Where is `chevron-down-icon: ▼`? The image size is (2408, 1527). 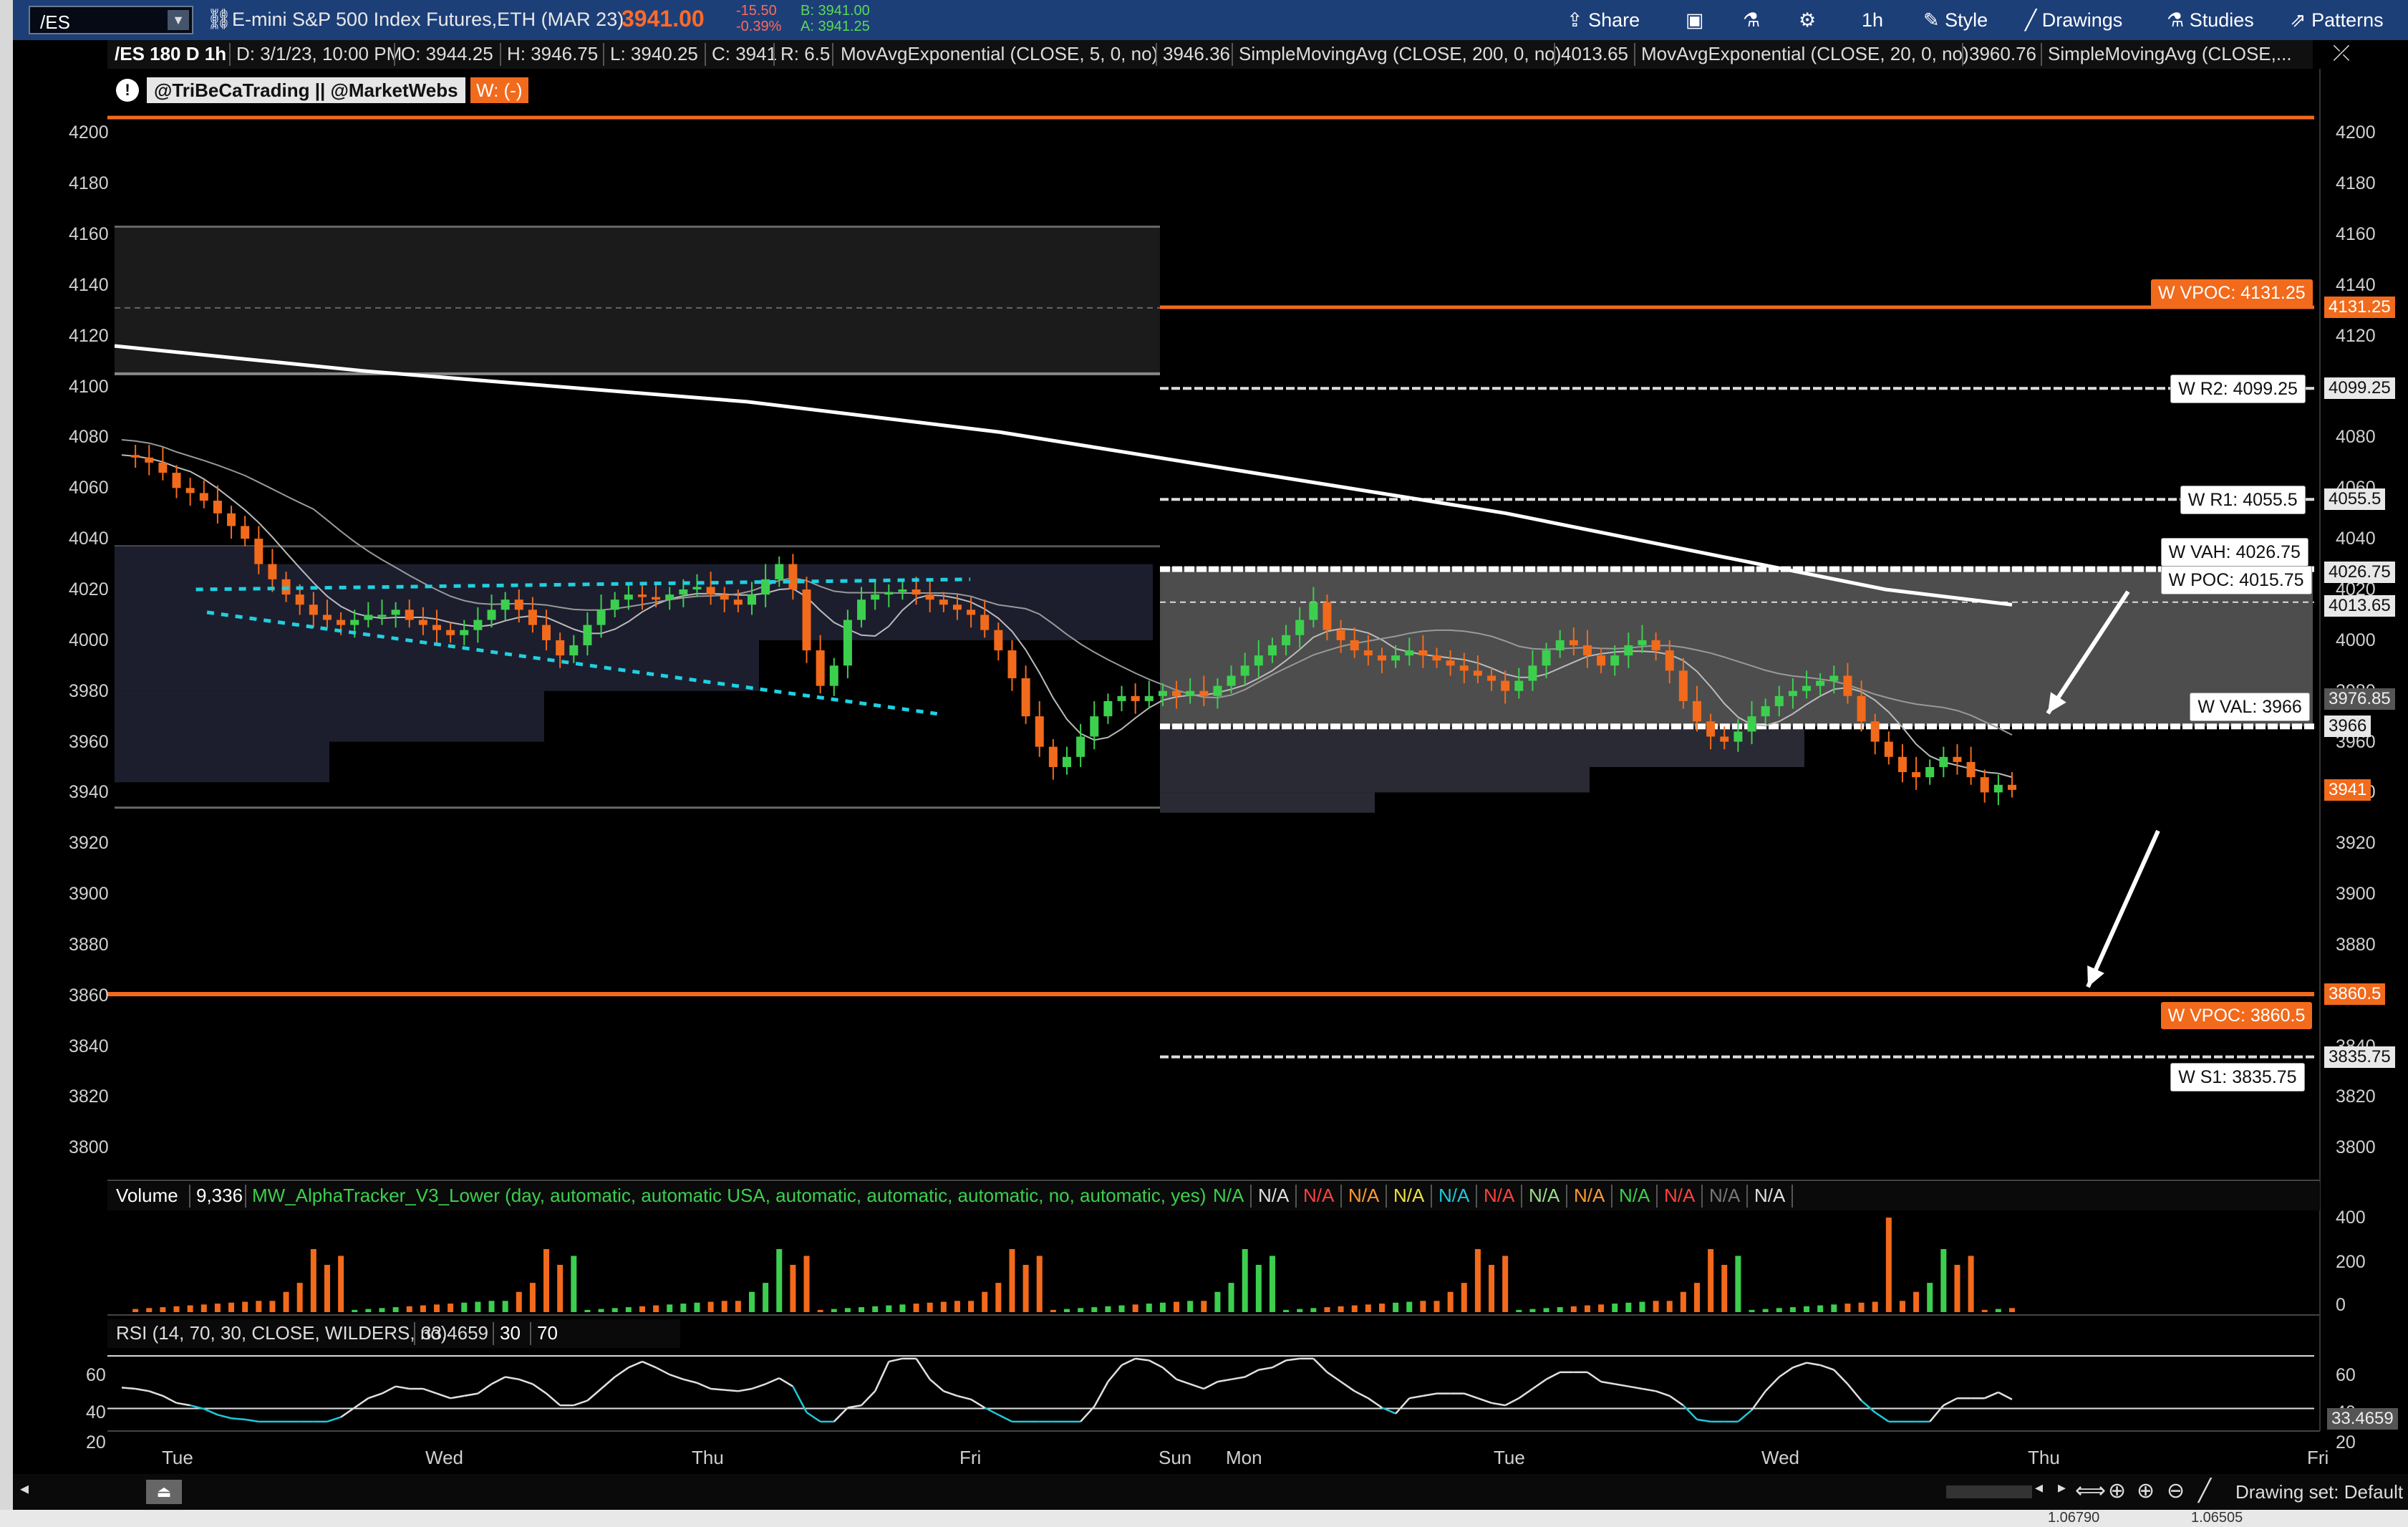 chevron-down-icon: ▼ is located at coordinates (178, 20).